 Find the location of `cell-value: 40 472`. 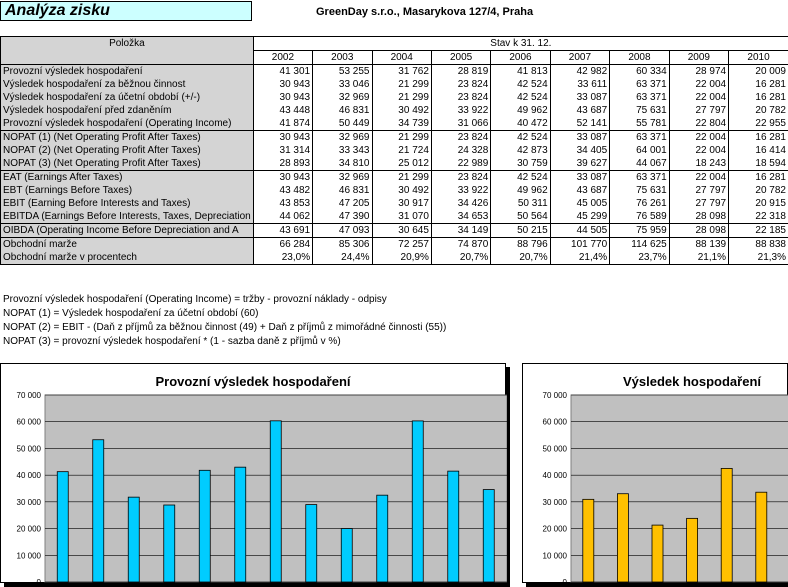

cell-value: 40 472 is located at coordinates (520, 124).